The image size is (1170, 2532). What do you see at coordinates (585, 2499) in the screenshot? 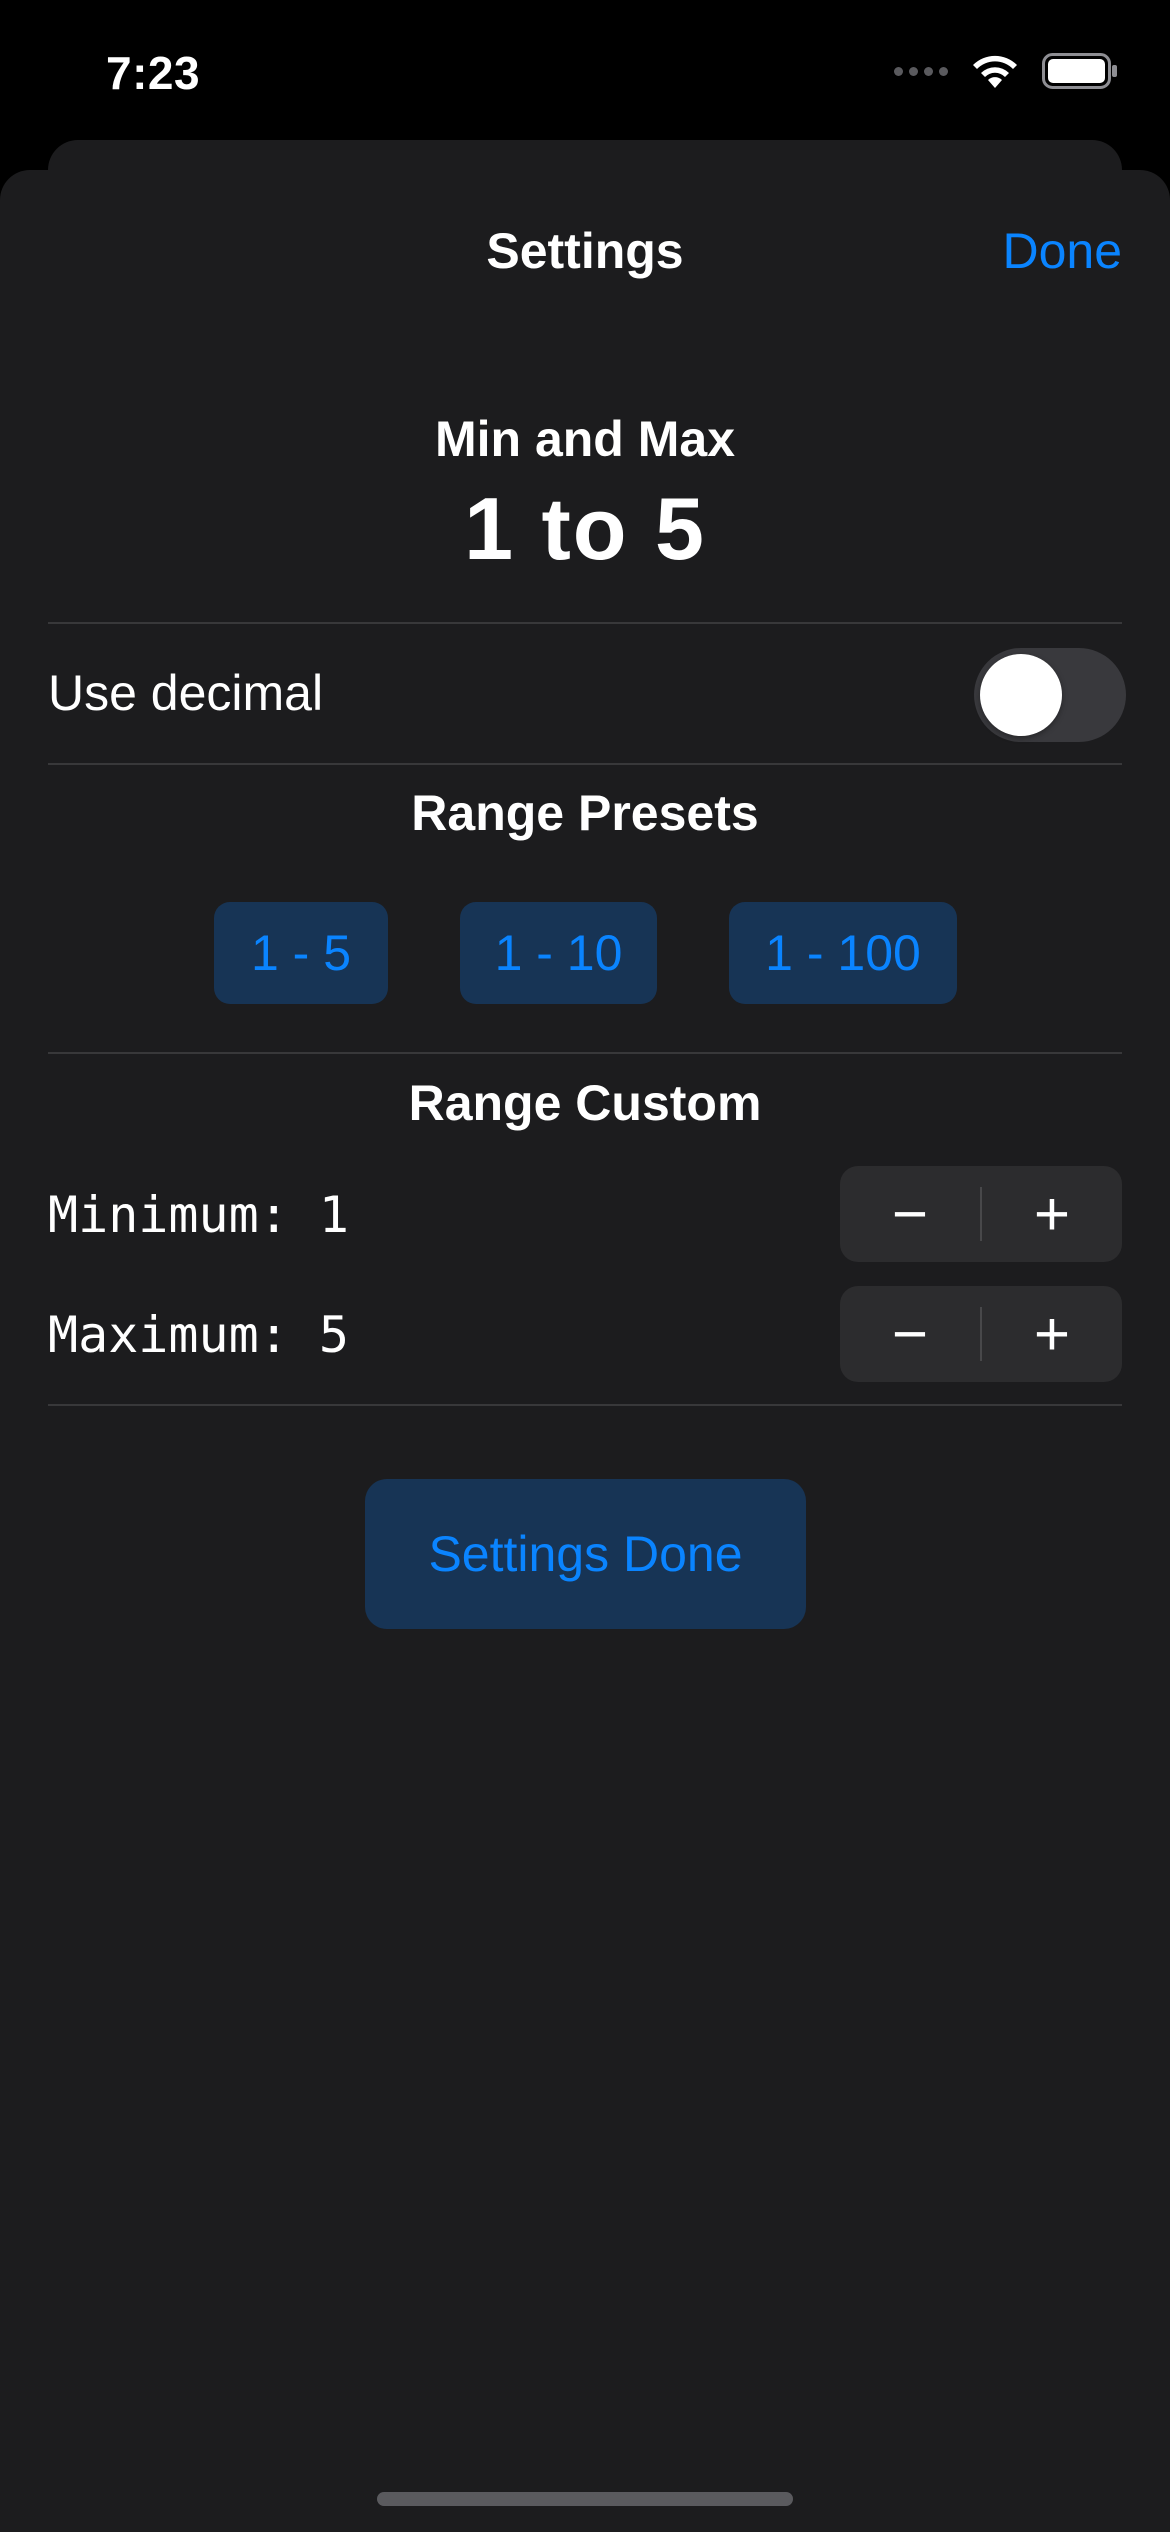
I see `home-indicator` at bounding box center [585, 2499].